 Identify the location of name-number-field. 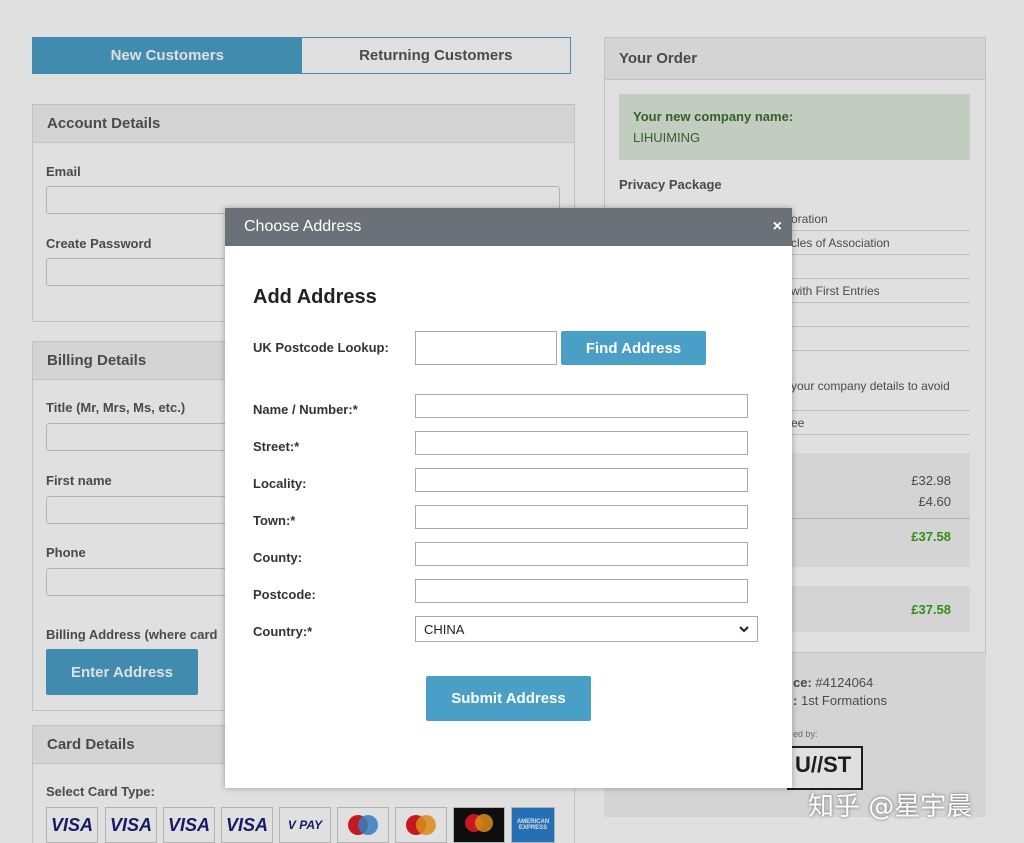
(581, 406).